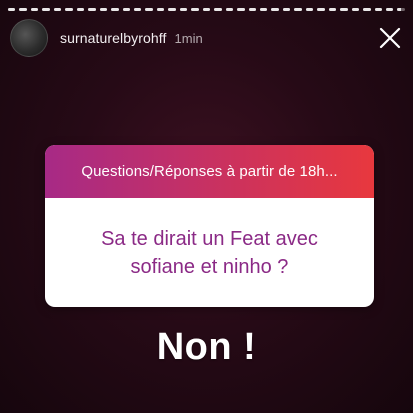 The width and height of the screenshot is (413, 413). I want to click on answer-text: Non !, so click(206, 347).